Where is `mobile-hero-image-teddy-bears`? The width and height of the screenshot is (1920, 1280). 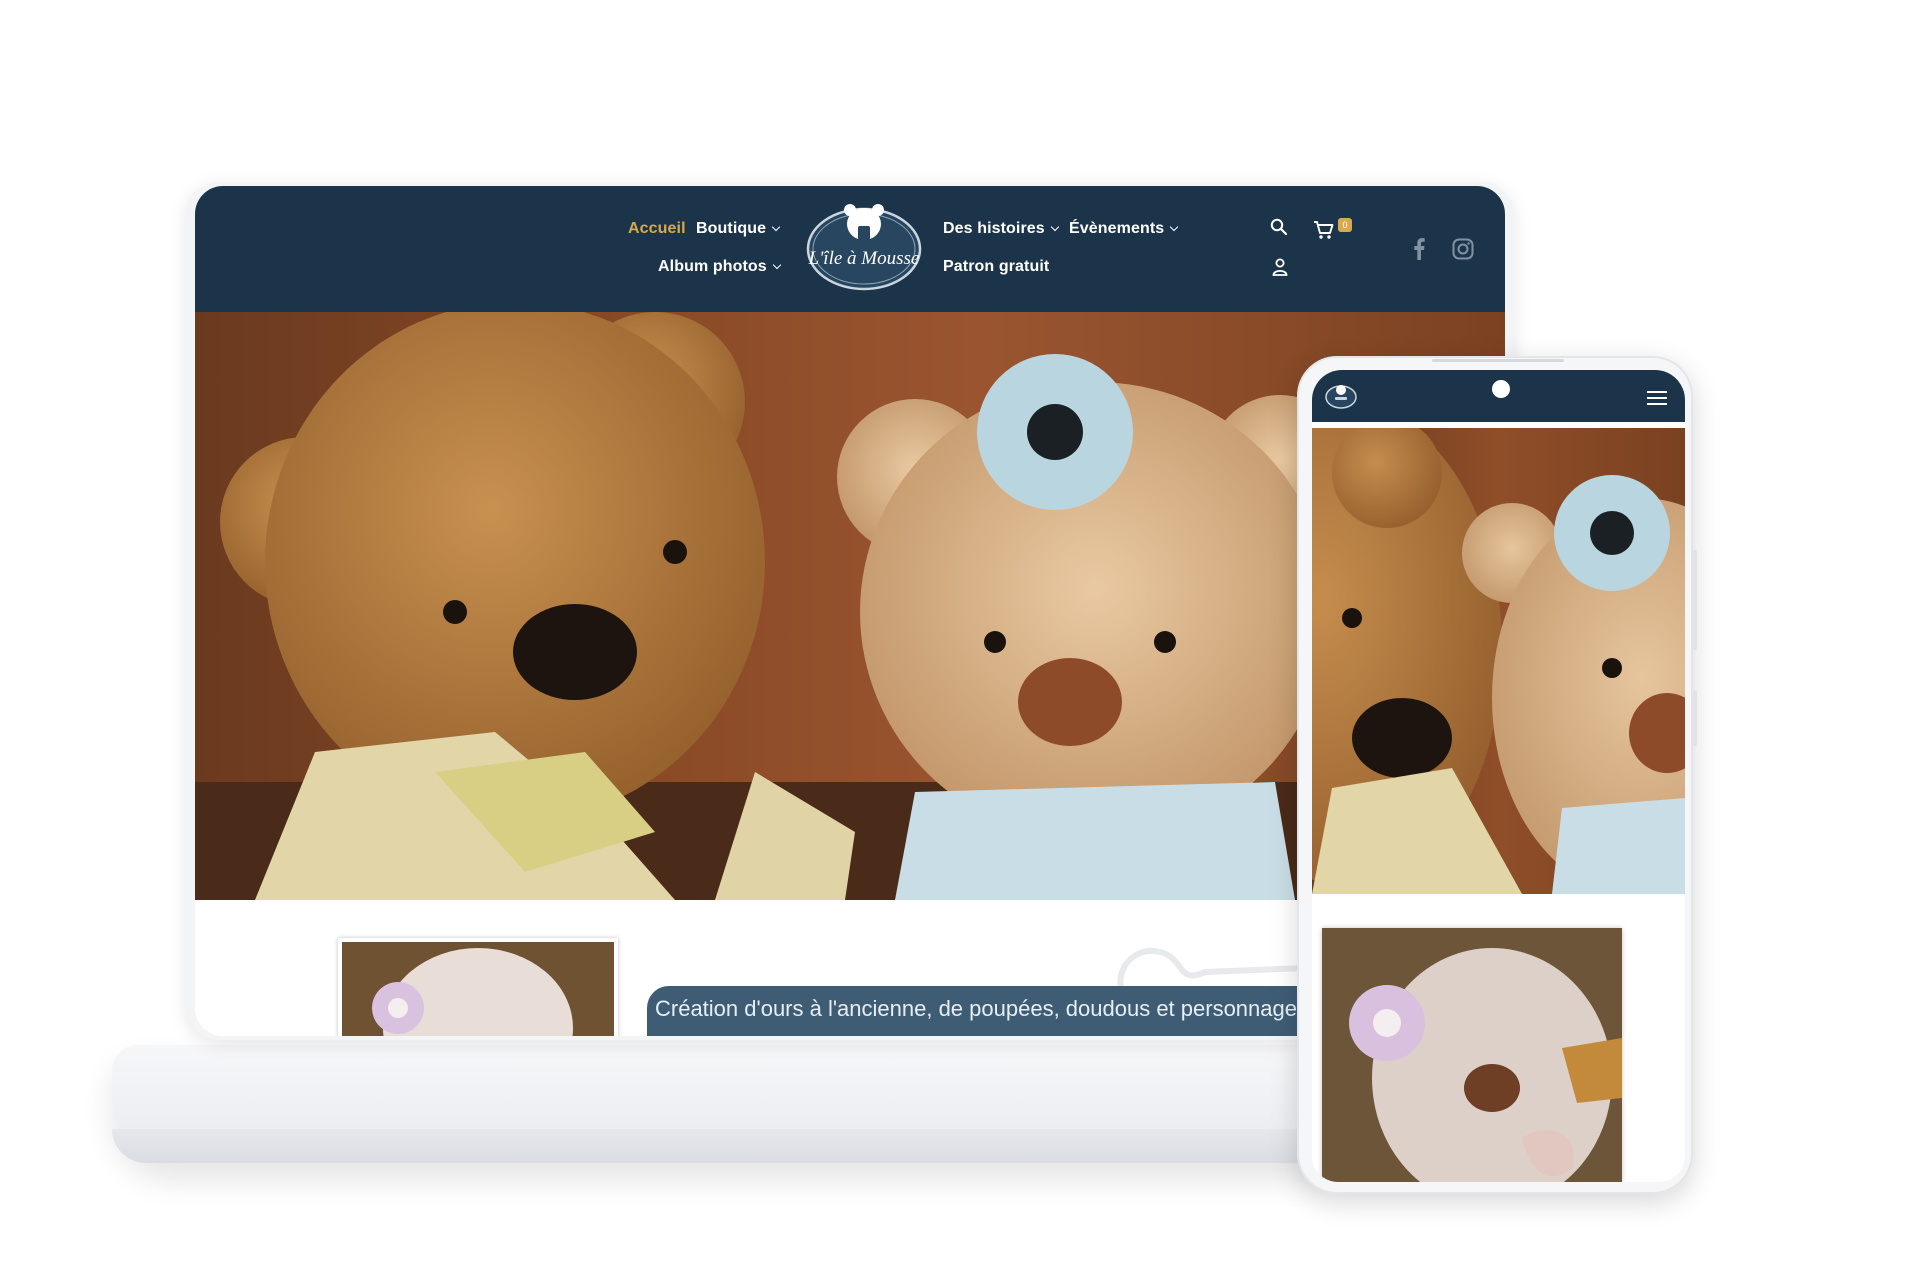 mobile-hero-image-teddy-bears is located at coordinates (1498, 661).